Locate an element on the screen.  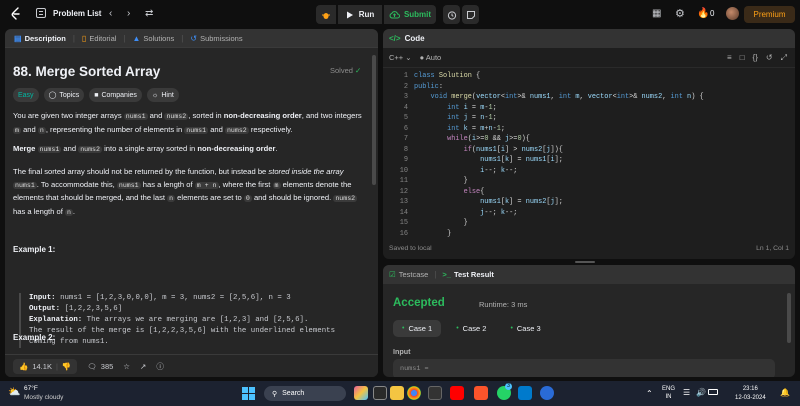
notes-button is located at coordinates (470, 14).